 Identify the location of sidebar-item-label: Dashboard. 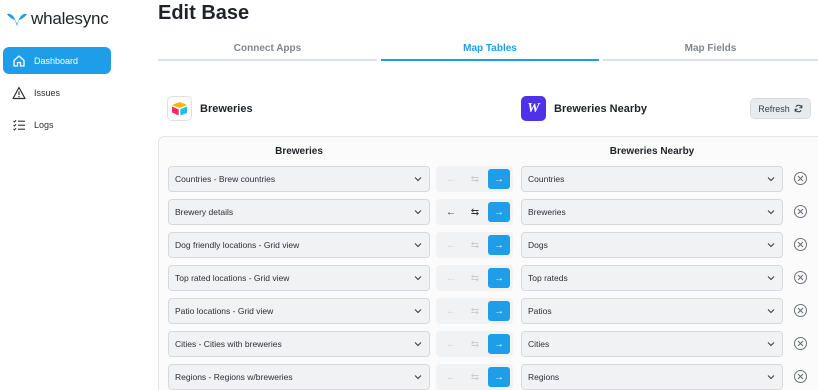
(56, 60).